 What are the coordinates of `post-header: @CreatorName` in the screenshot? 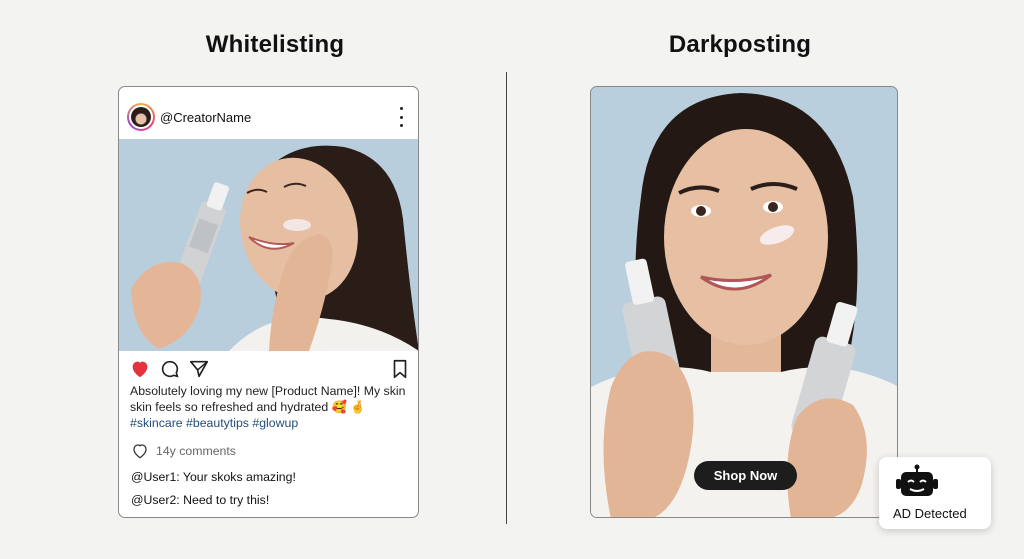 It's located at (268, 113).